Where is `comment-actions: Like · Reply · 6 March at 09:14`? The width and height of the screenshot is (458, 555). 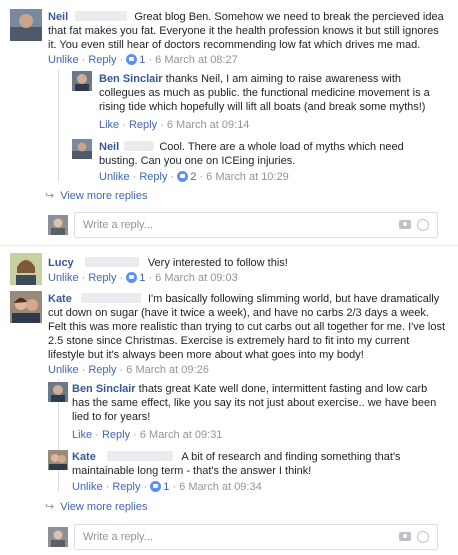
comment-actions: Like · Reply · 6 March at 09:14 is located at coordinates (174, 125).